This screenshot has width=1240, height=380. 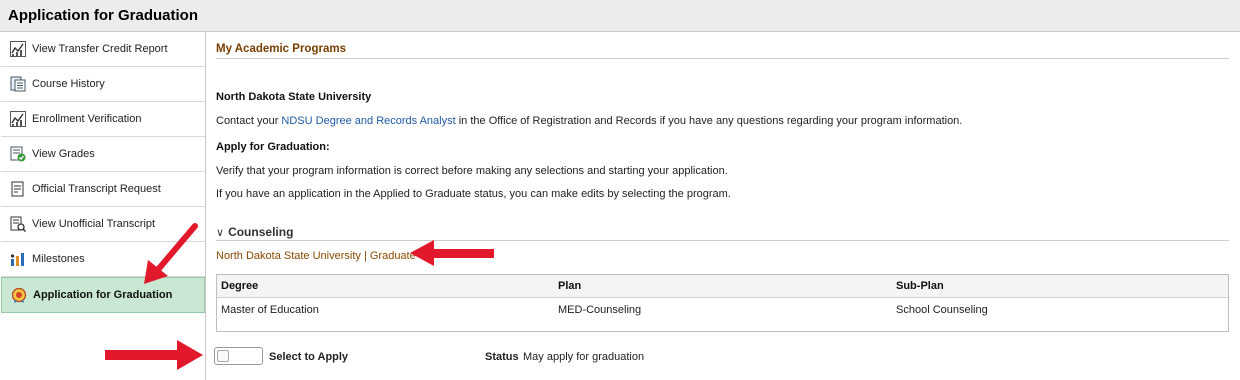 What do you see at coordinates (722, 286) in the screenshot?
I see `grid-header-row` at bounding box center [722, 286].